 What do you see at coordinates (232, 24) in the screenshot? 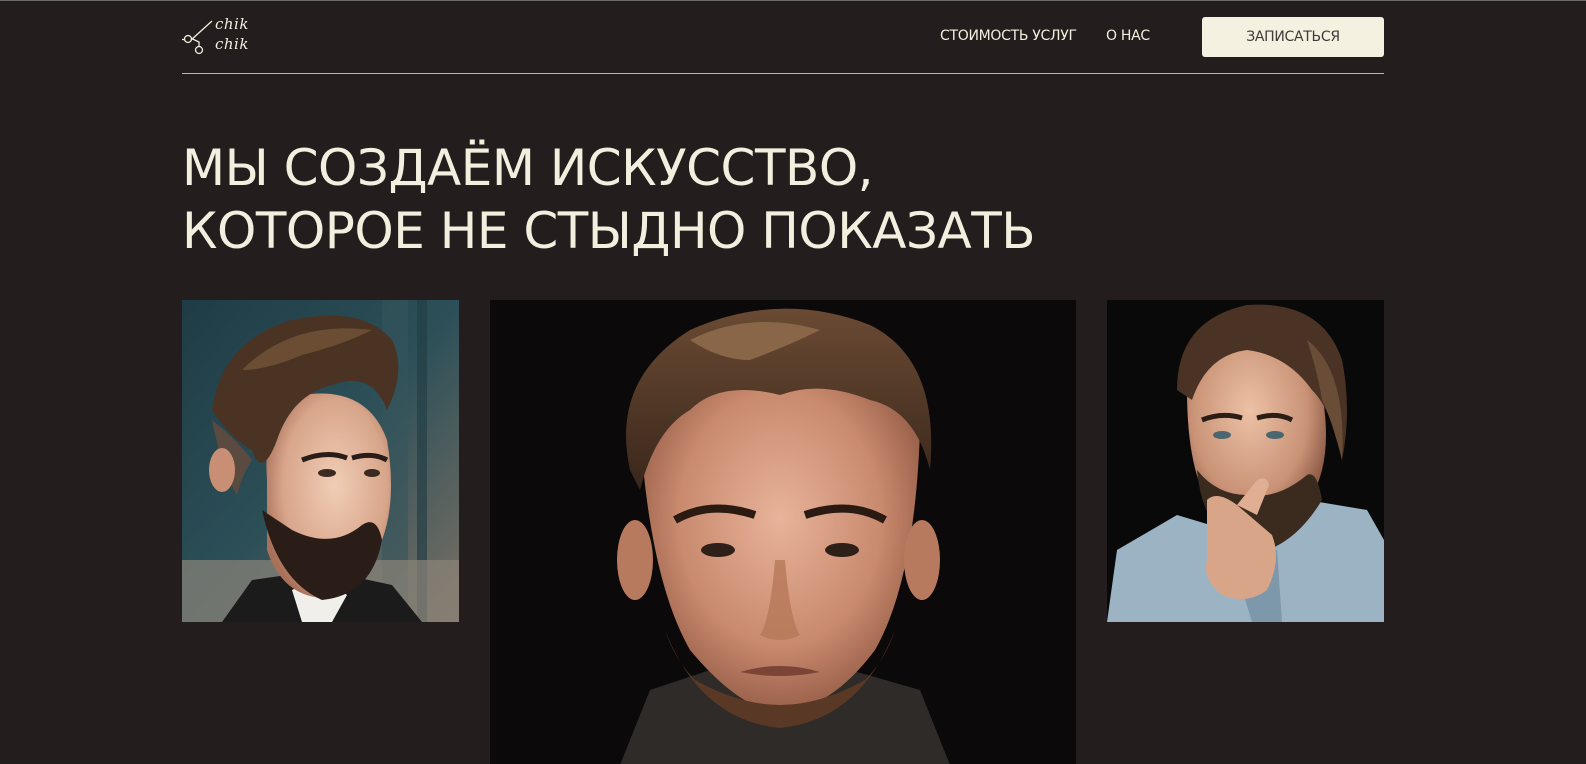
I see `logo-text-top: chik` at bounding box center [232, 24].